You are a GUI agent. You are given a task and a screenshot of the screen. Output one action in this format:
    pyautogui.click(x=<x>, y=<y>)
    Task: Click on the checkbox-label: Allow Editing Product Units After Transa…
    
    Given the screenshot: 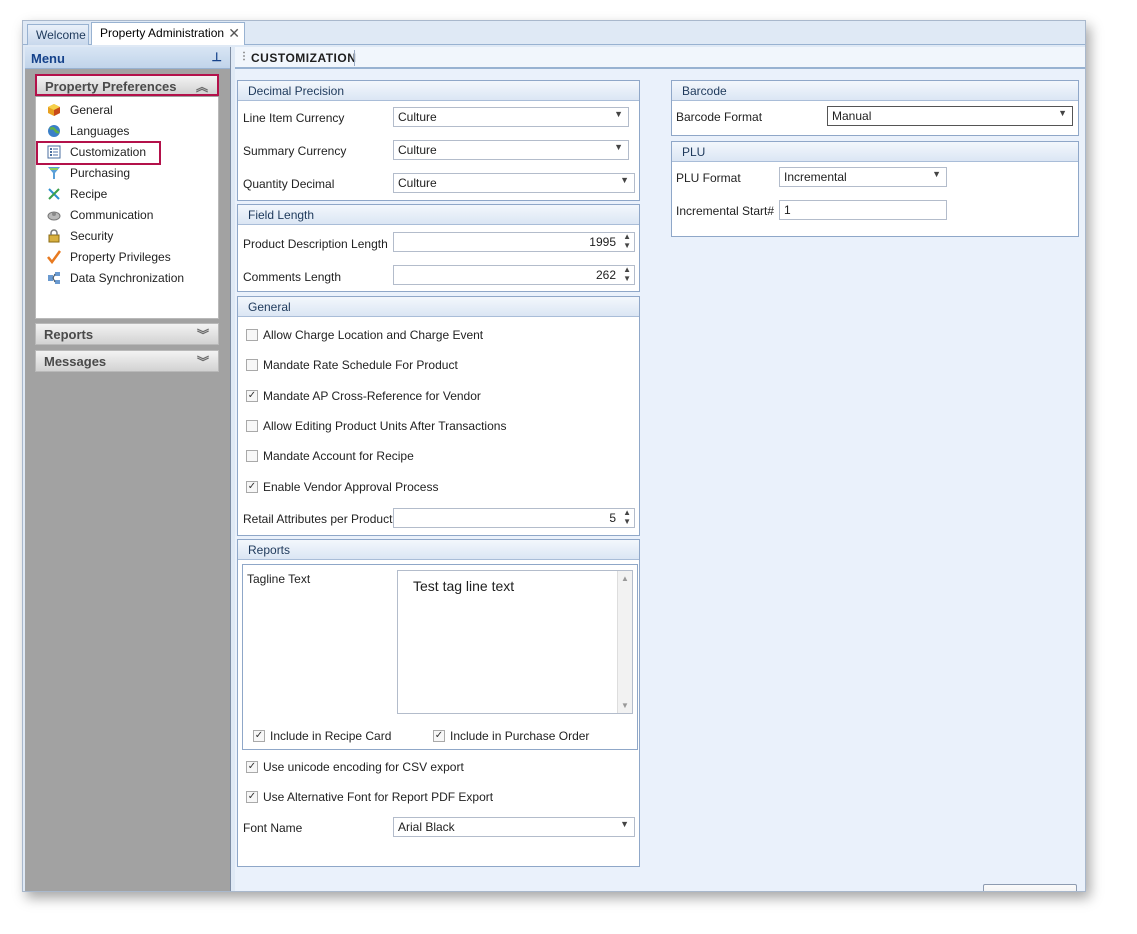 What is the action you would take?
    pyautogui.click(x=385, y=426)
    